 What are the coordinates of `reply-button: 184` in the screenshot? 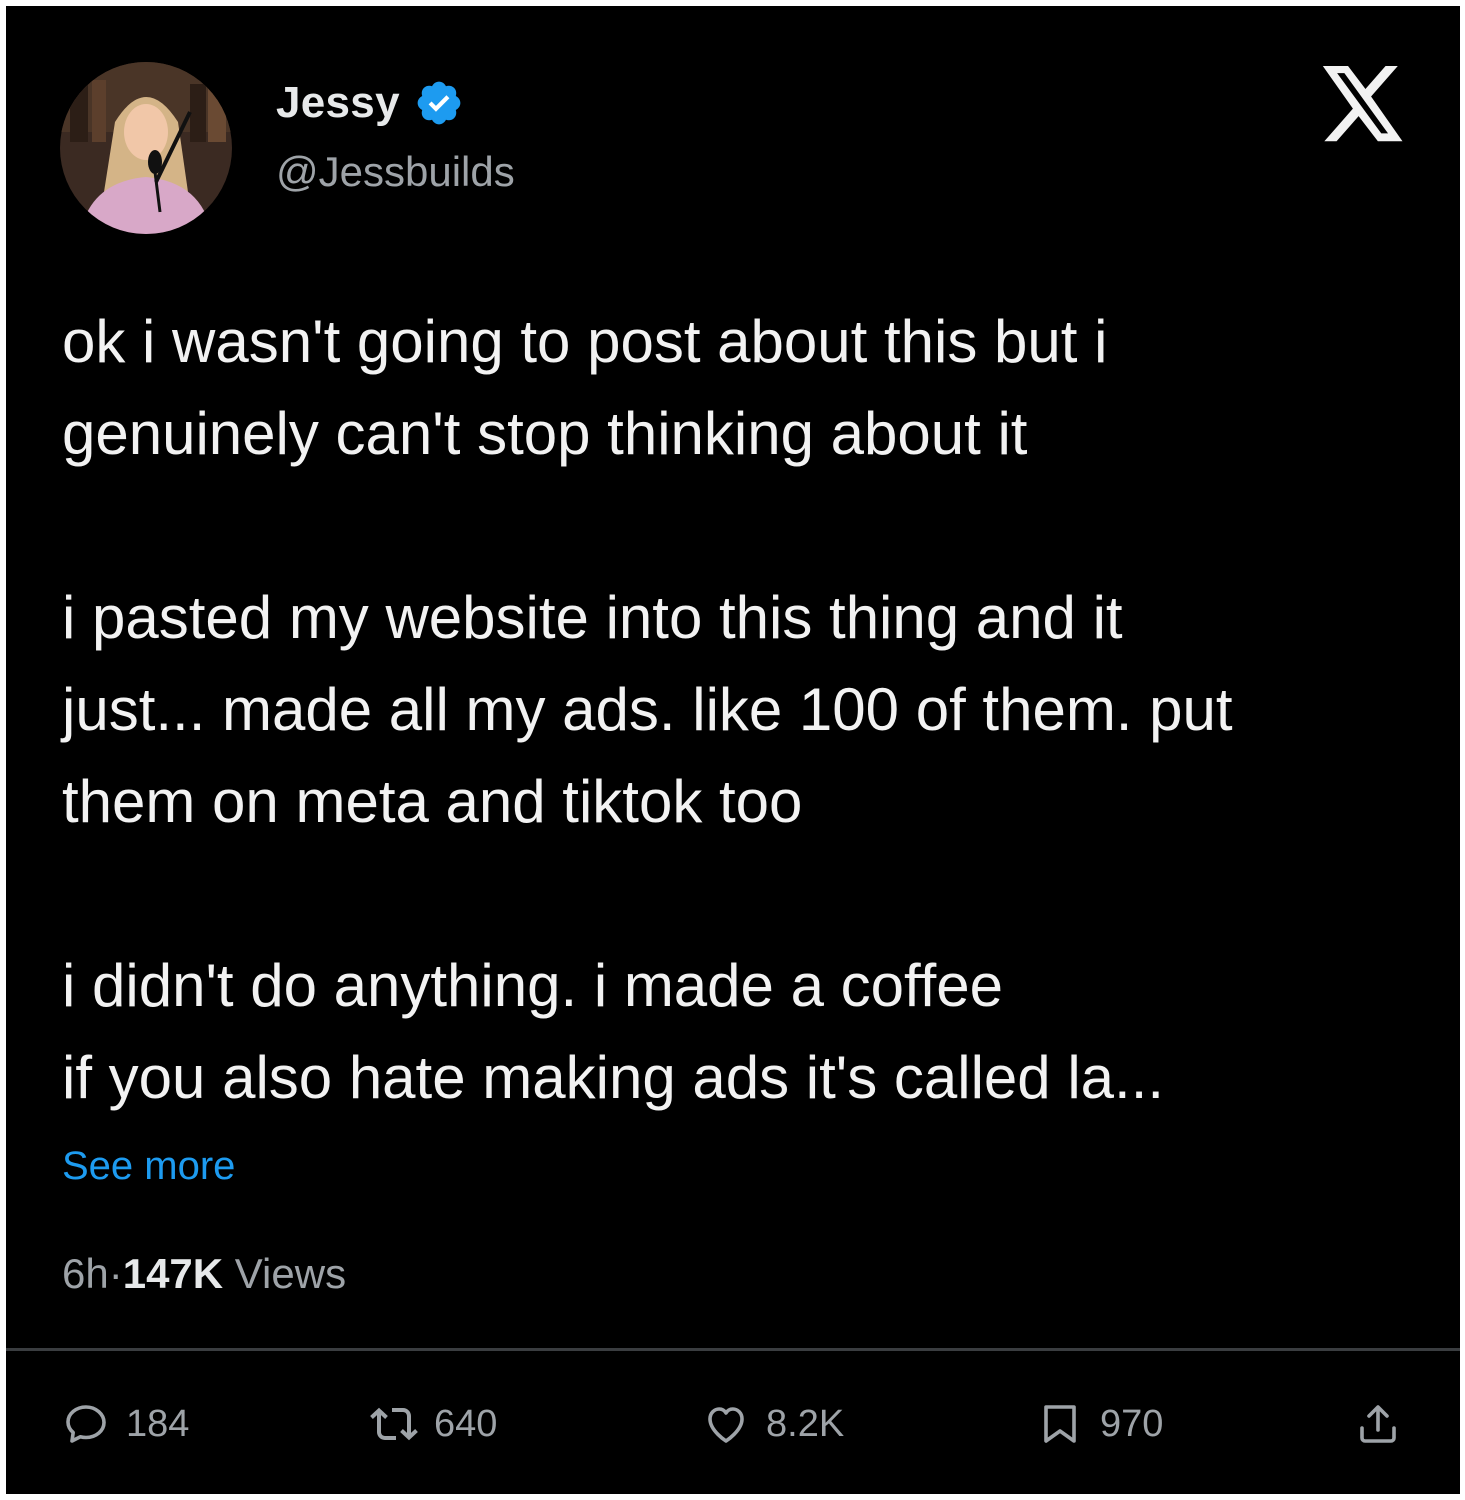 It's located at (125, 1424).